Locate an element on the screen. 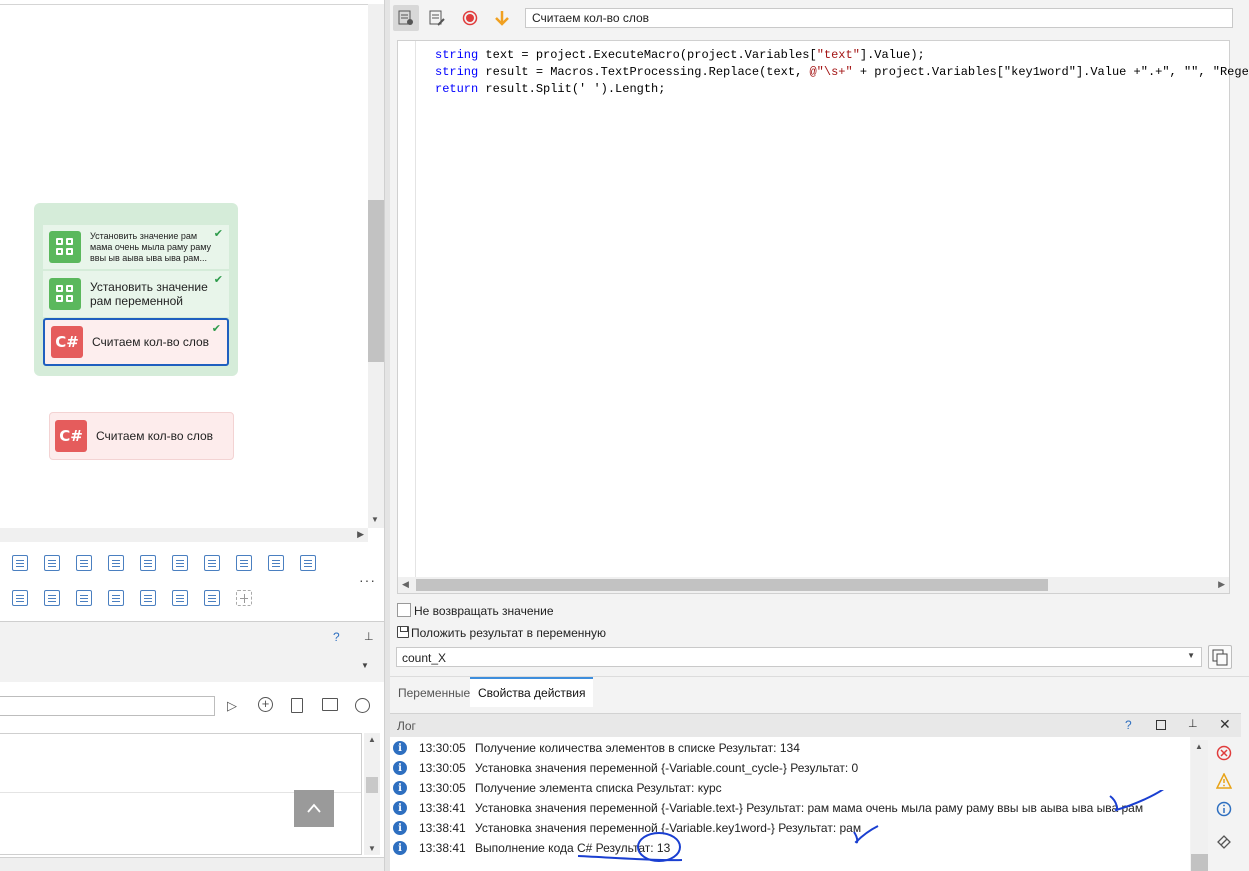  search-input is located at coordinates (107, 706).